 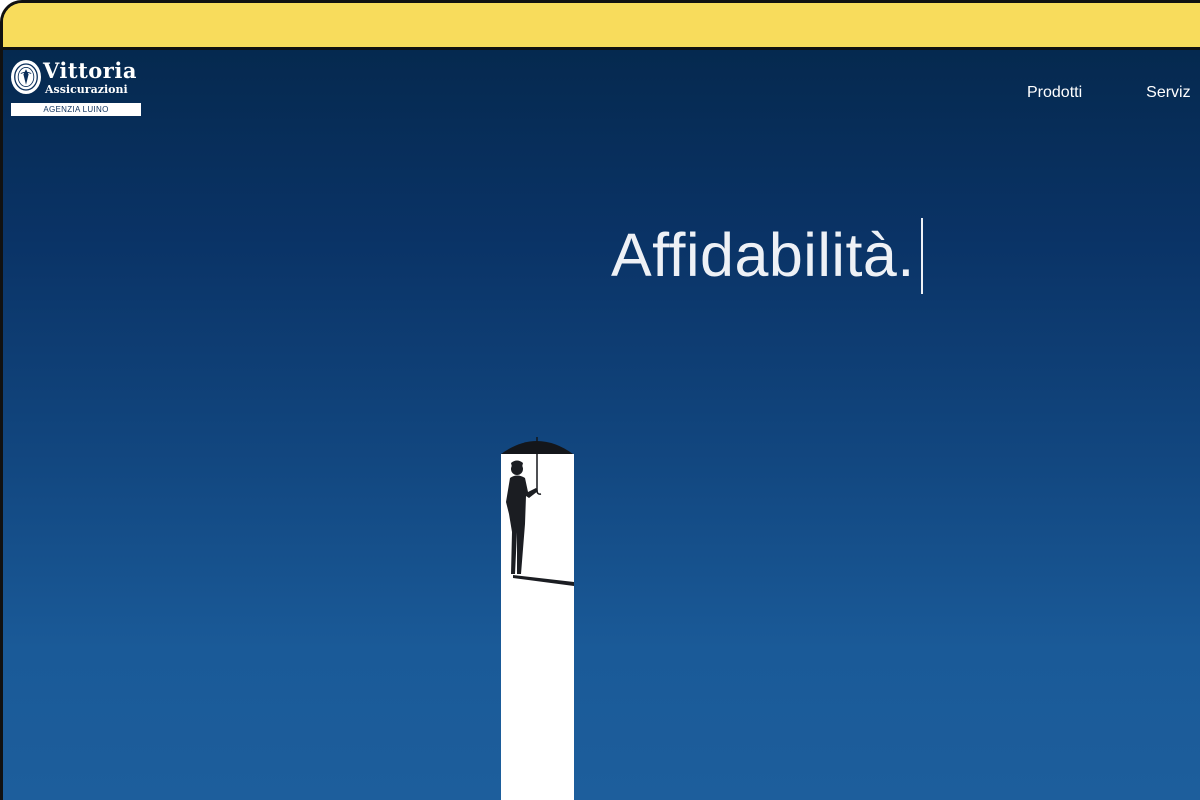 I want to click on nav-item-servizi: Serviz, so click(x=1168, y=93).